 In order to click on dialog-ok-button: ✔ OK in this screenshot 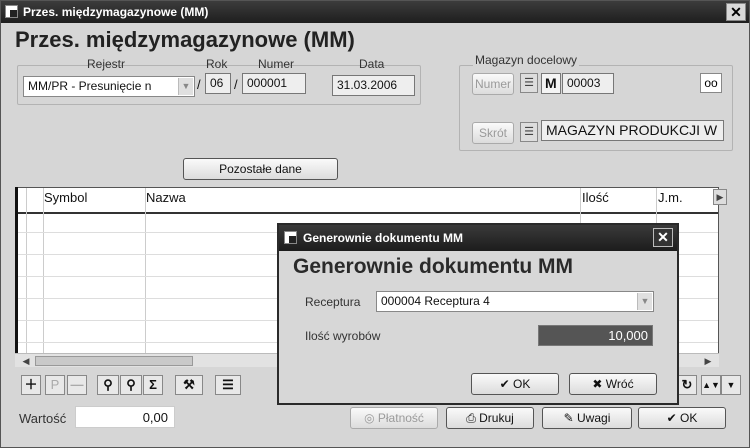, I will do `click(515, 384)`.